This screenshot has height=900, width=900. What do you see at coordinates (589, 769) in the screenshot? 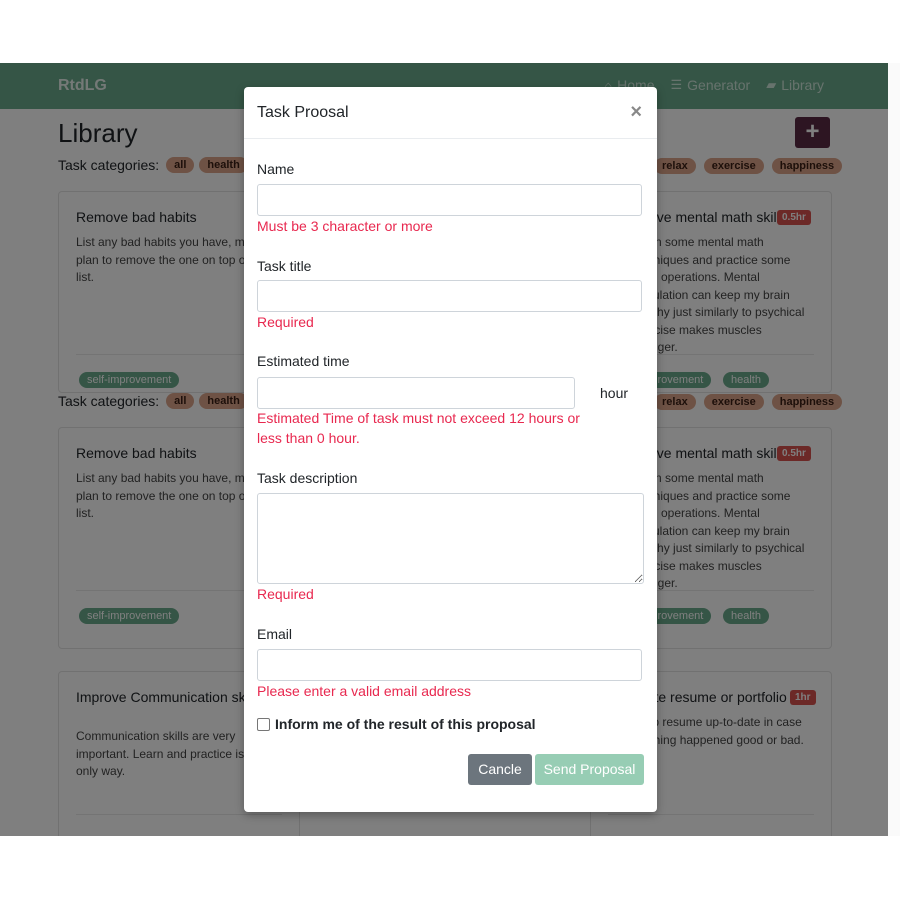
I see `send-proposal-button: Send Proposal` at bounding box center [589, 769].